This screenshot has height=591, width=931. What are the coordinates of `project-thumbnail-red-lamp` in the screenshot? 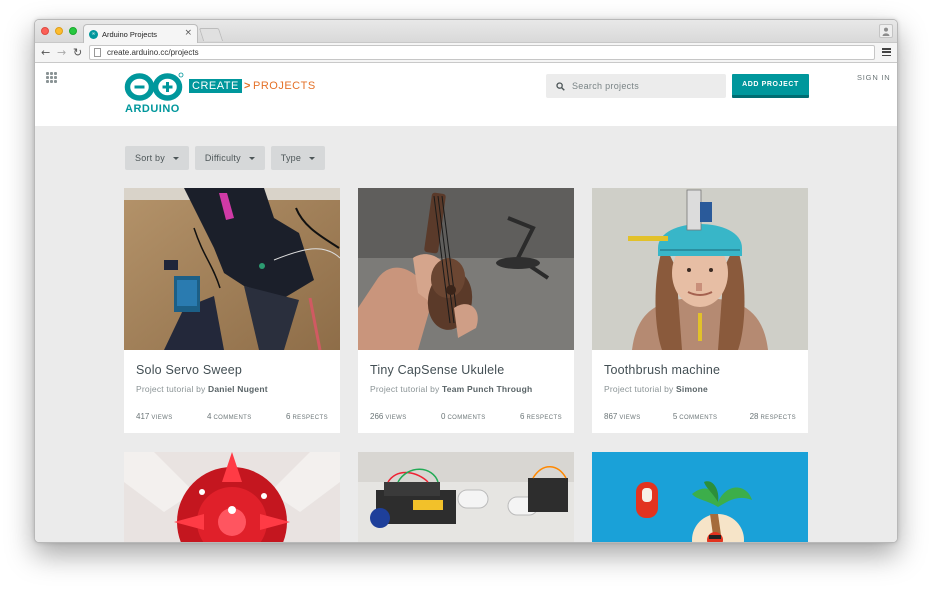 It's located at (232, 497).